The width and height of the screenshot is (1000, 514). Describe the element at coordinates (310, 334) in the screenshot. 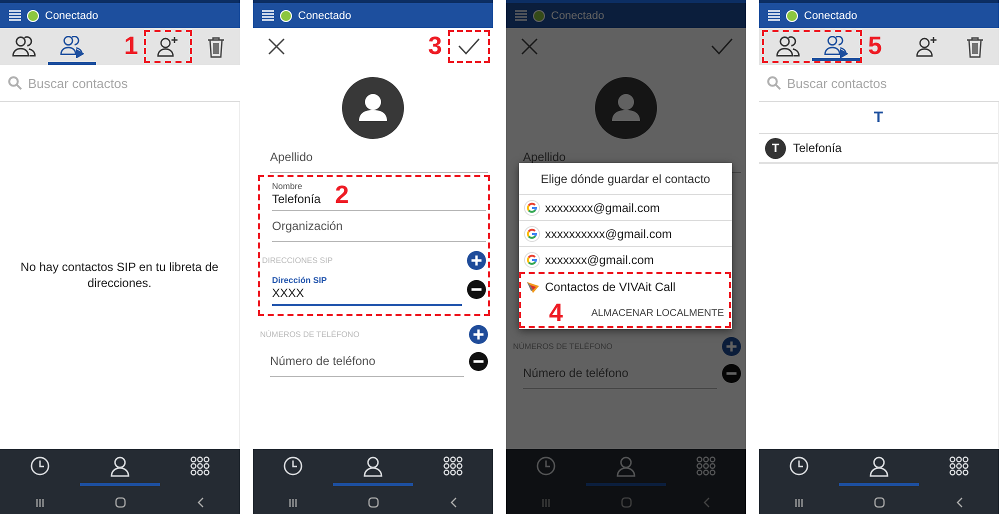

I see `section-label: NÚMEROS DE TELÉFONO` at that location.